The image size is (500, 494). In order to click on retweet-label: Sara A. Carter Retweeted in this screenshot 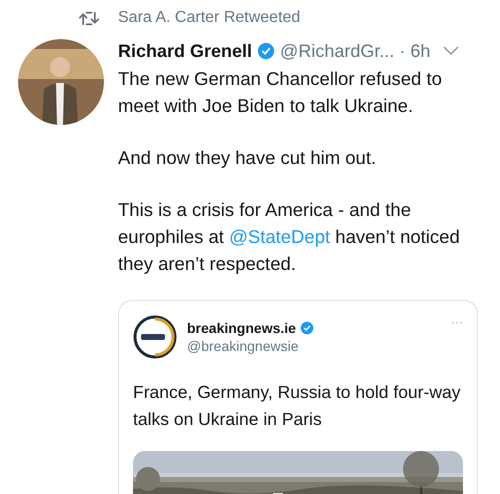, I will do `click(209, 18)`.